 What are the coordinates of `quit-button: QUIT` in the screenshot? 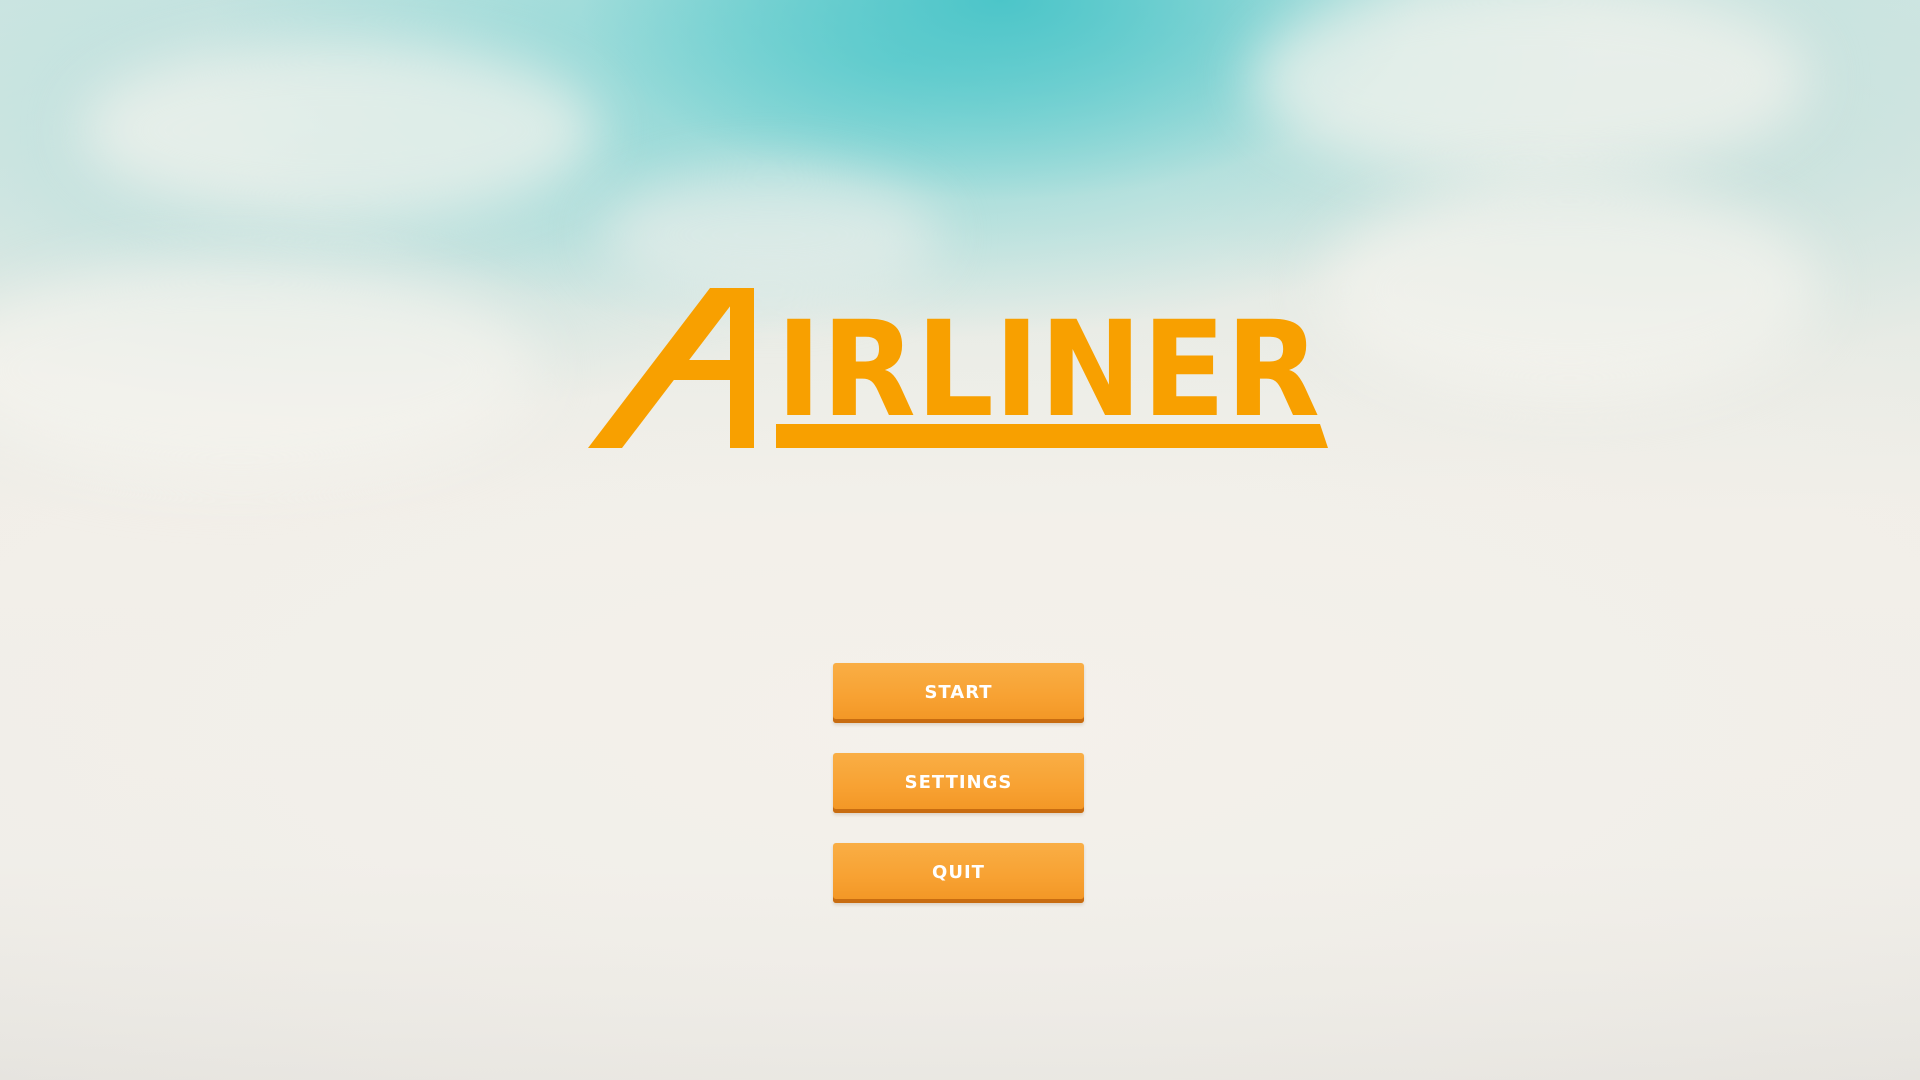 It's located at (958, 873).